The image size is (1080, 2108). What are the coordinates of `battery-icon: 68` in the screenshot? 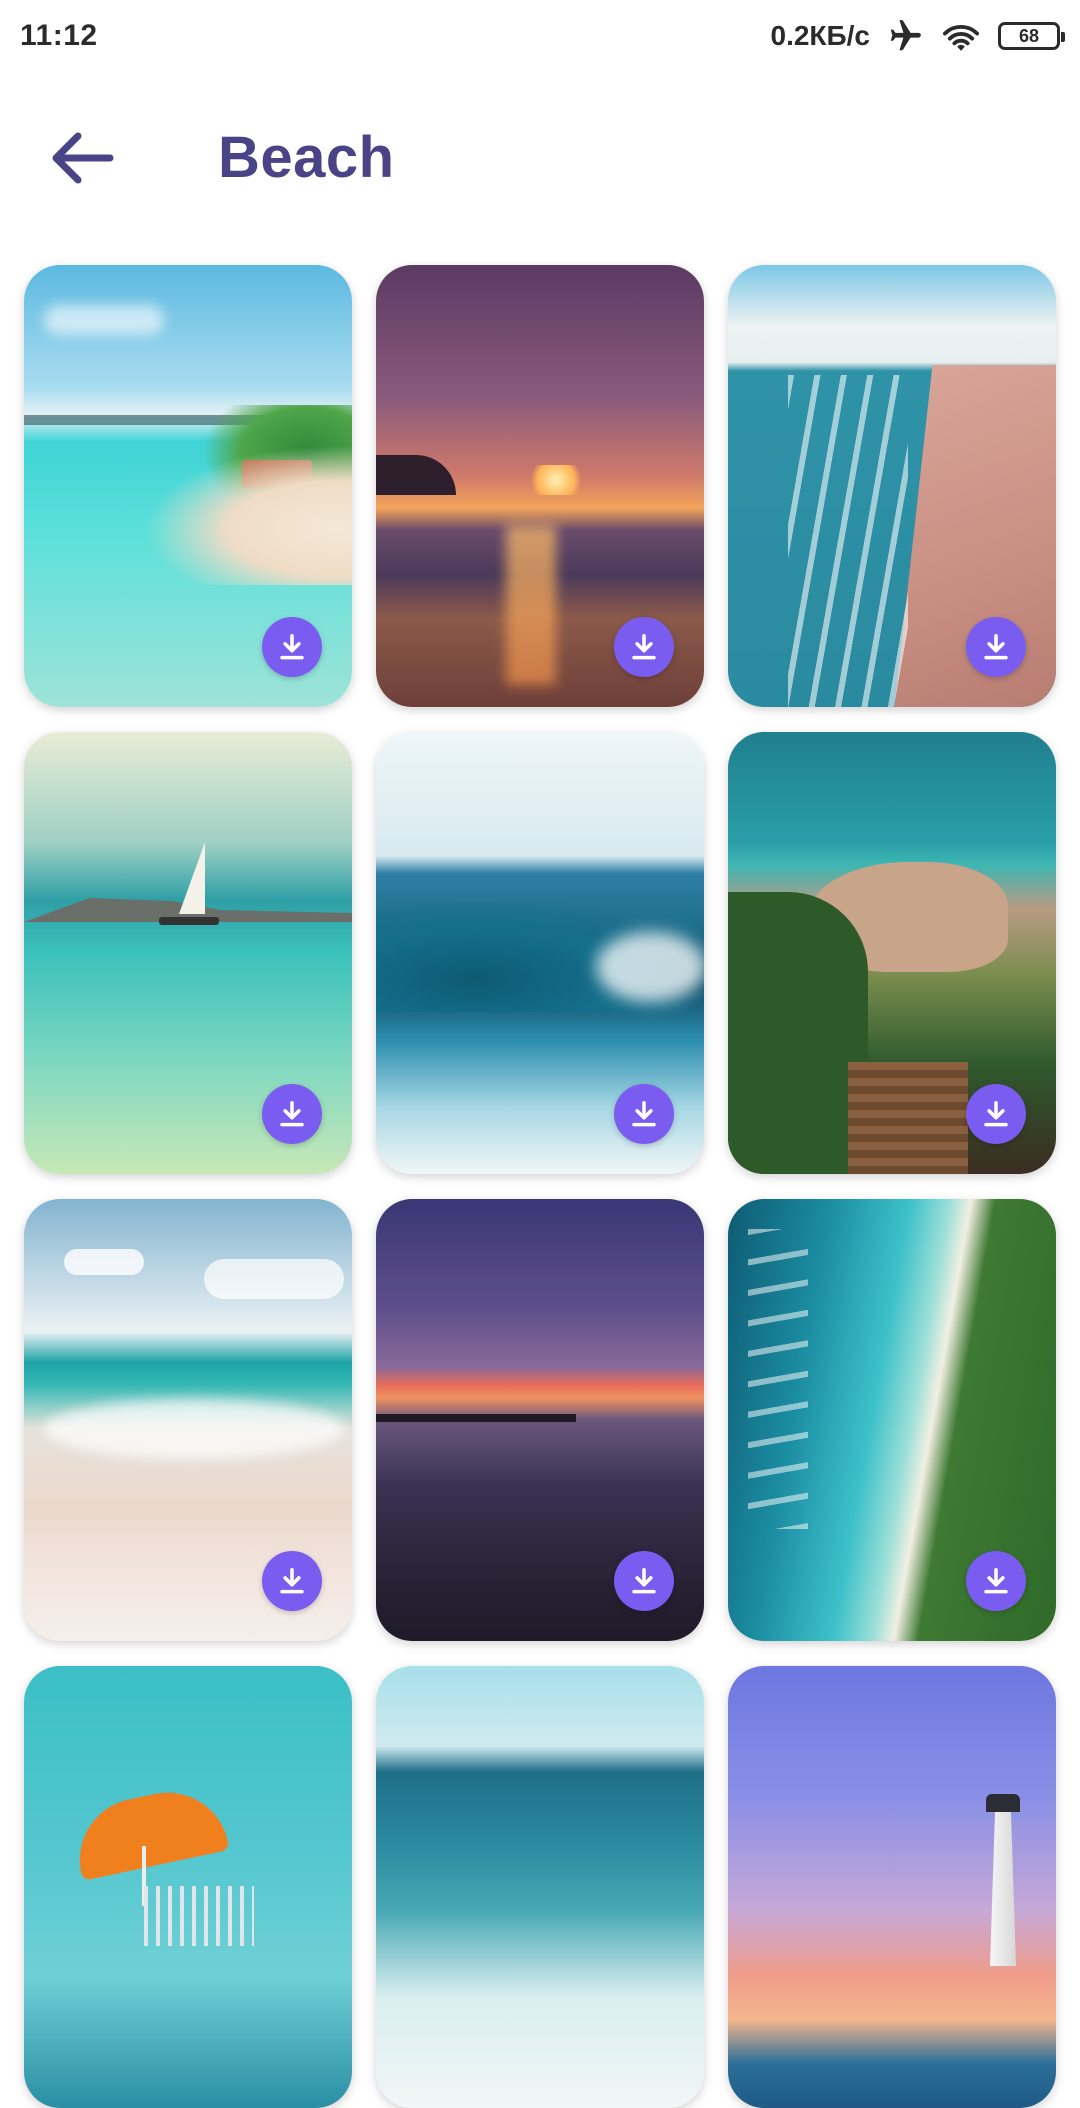 It's located at (1031, 36).